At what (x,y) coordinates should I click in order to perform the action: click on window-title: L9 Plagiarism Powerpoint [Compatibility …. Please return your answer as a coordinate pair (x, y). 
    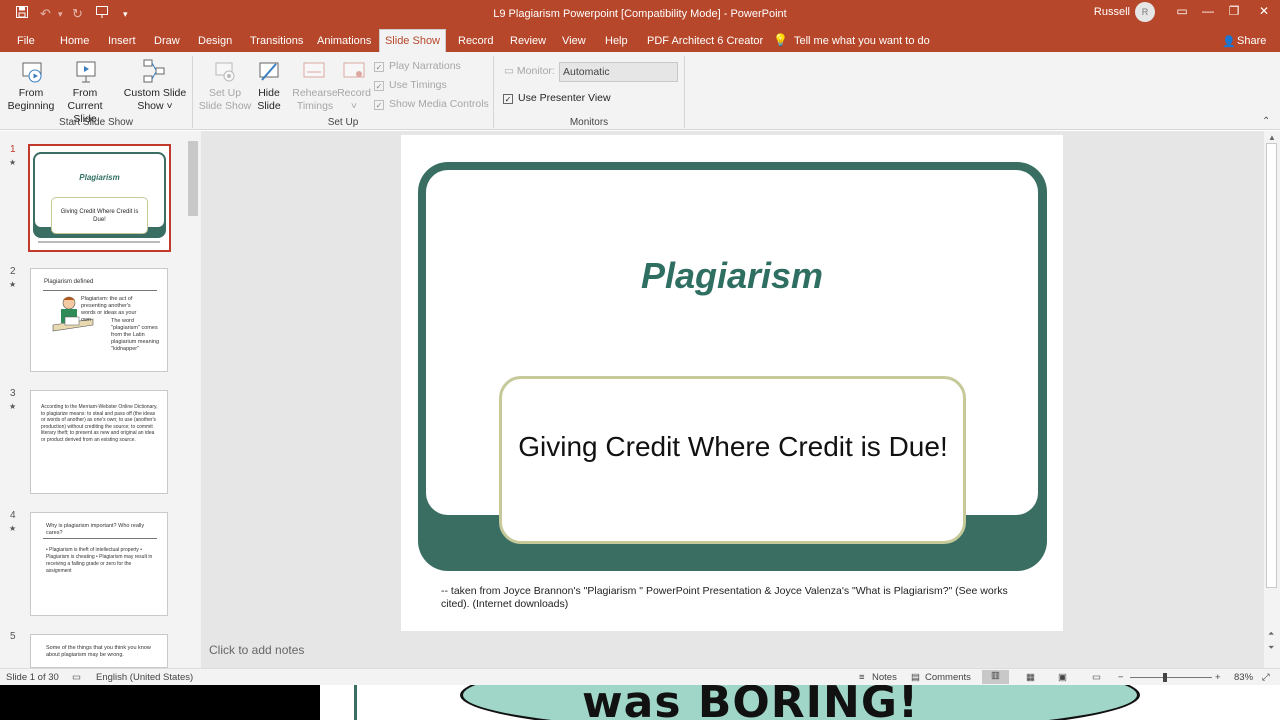
    Looking at the image, I should click on (640, 14).